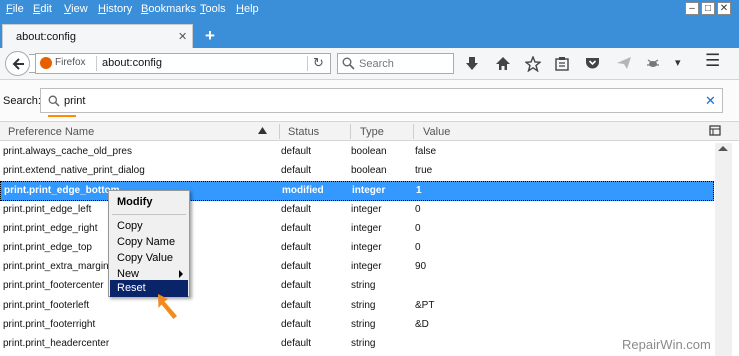 Image resolution: width=739 pixels, height=356 pixels. I want to click on vertical-scrollbar, so click(723, 249).